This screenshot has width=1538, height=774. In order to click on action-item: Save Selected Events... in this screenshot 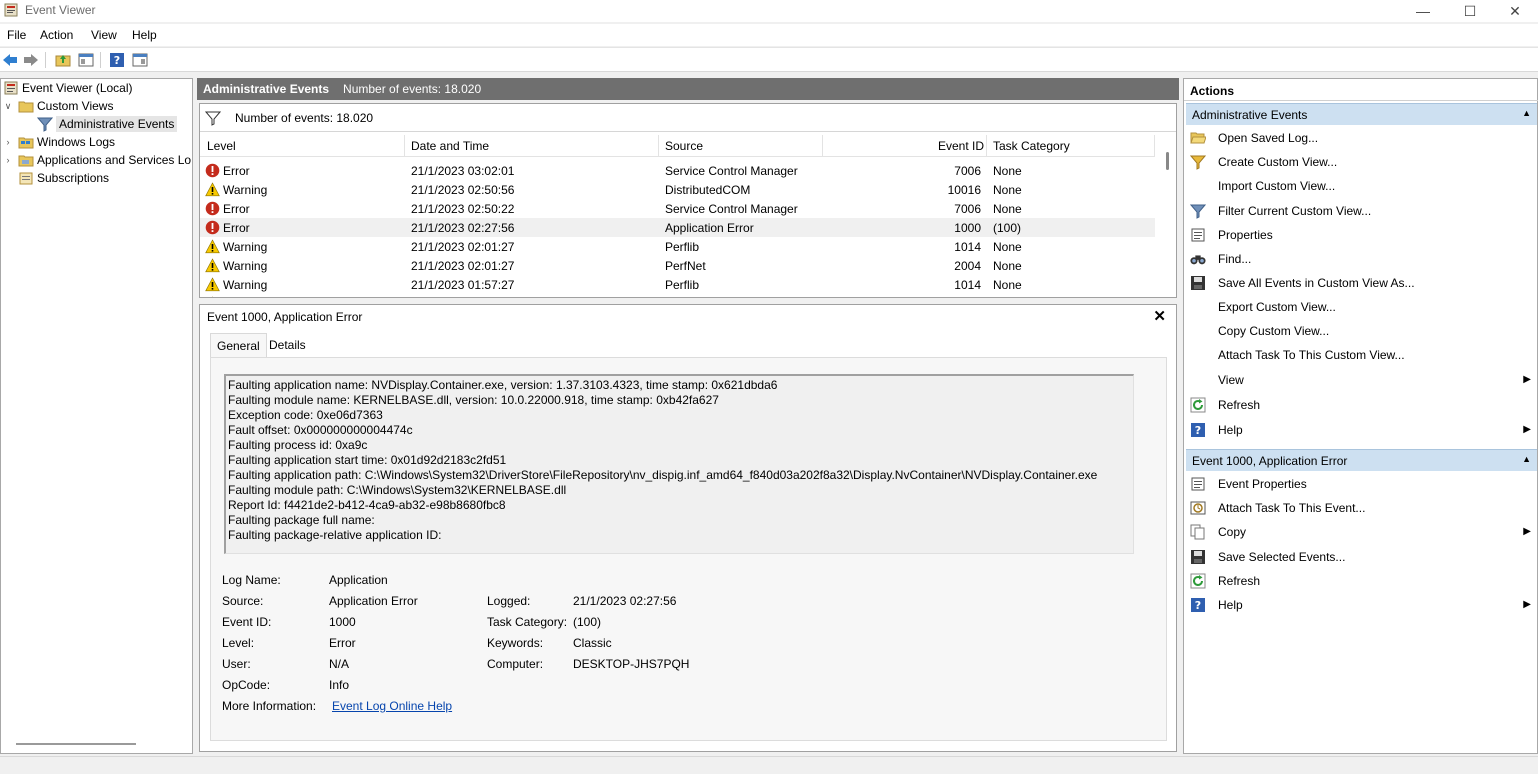, I will do `click(1361, 557)`.